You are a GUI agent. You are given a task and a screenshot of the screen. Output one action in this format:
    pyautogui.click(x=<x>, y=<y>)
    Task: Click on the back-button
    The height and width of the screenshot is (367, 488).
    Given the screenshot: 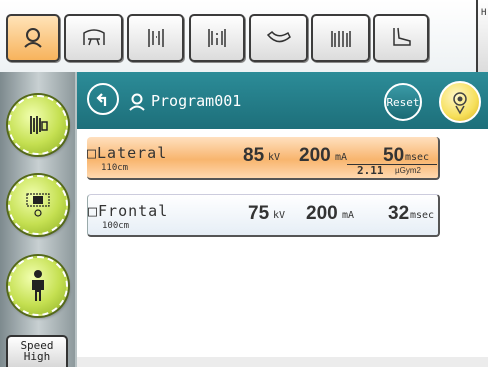 What is the action you would take?
    pyautogui.click(x=103, y=99)
    